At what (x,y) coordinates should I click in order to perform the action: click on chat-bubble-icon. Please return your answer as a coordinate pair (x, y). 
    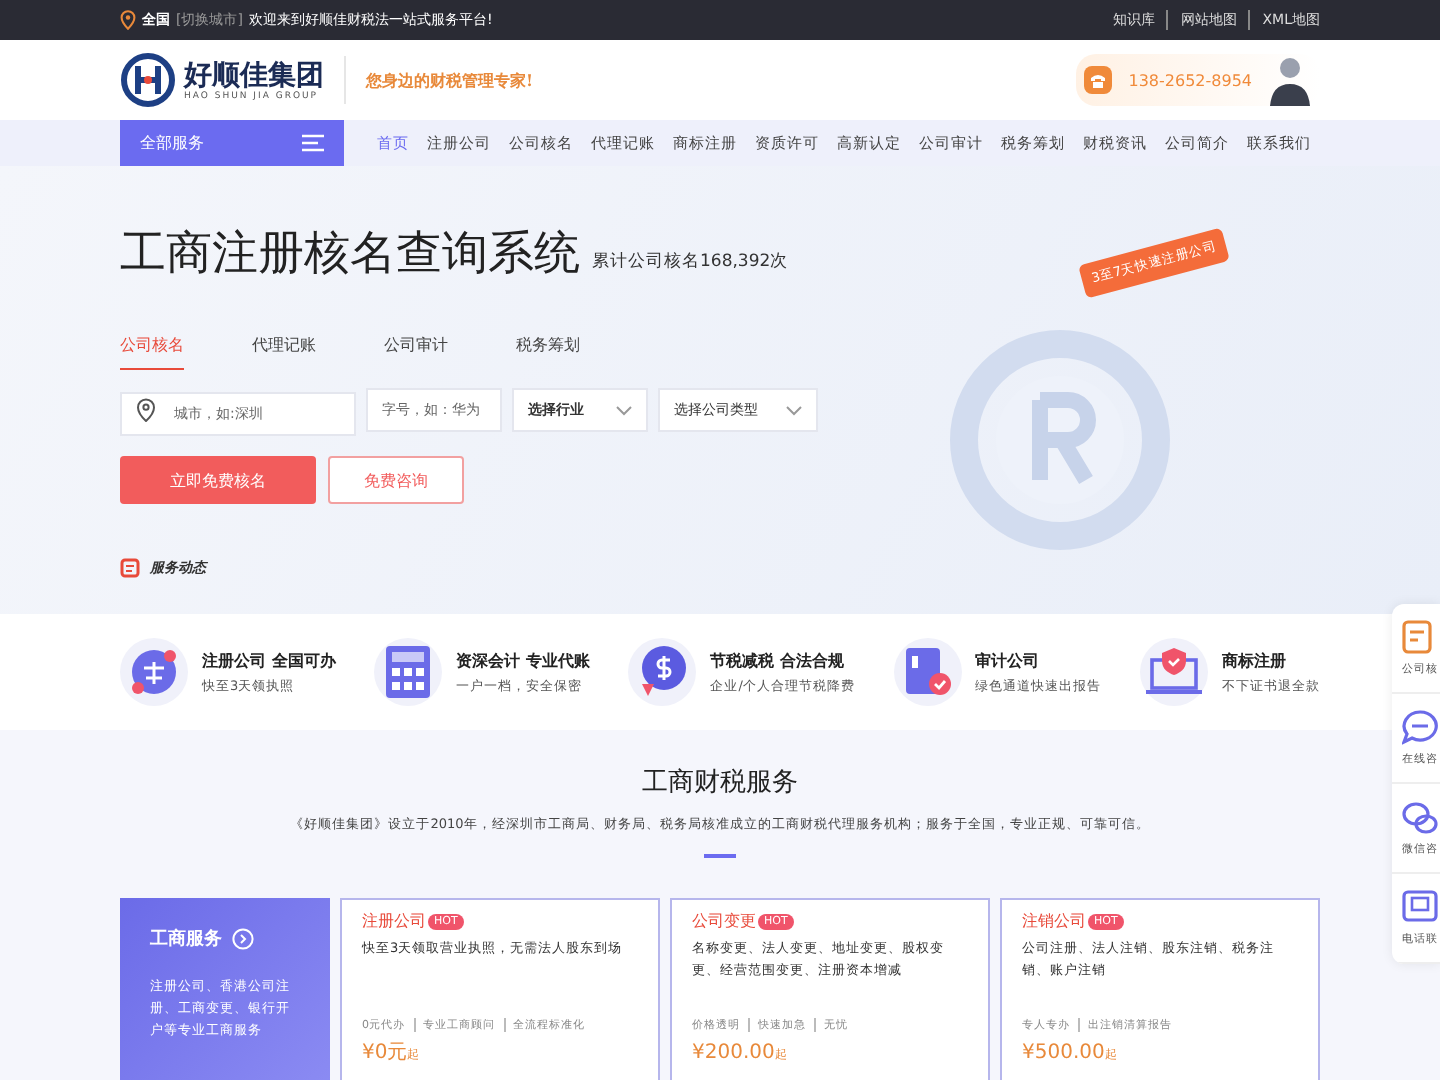
    Looking at the image, I should click on (1420, 728).